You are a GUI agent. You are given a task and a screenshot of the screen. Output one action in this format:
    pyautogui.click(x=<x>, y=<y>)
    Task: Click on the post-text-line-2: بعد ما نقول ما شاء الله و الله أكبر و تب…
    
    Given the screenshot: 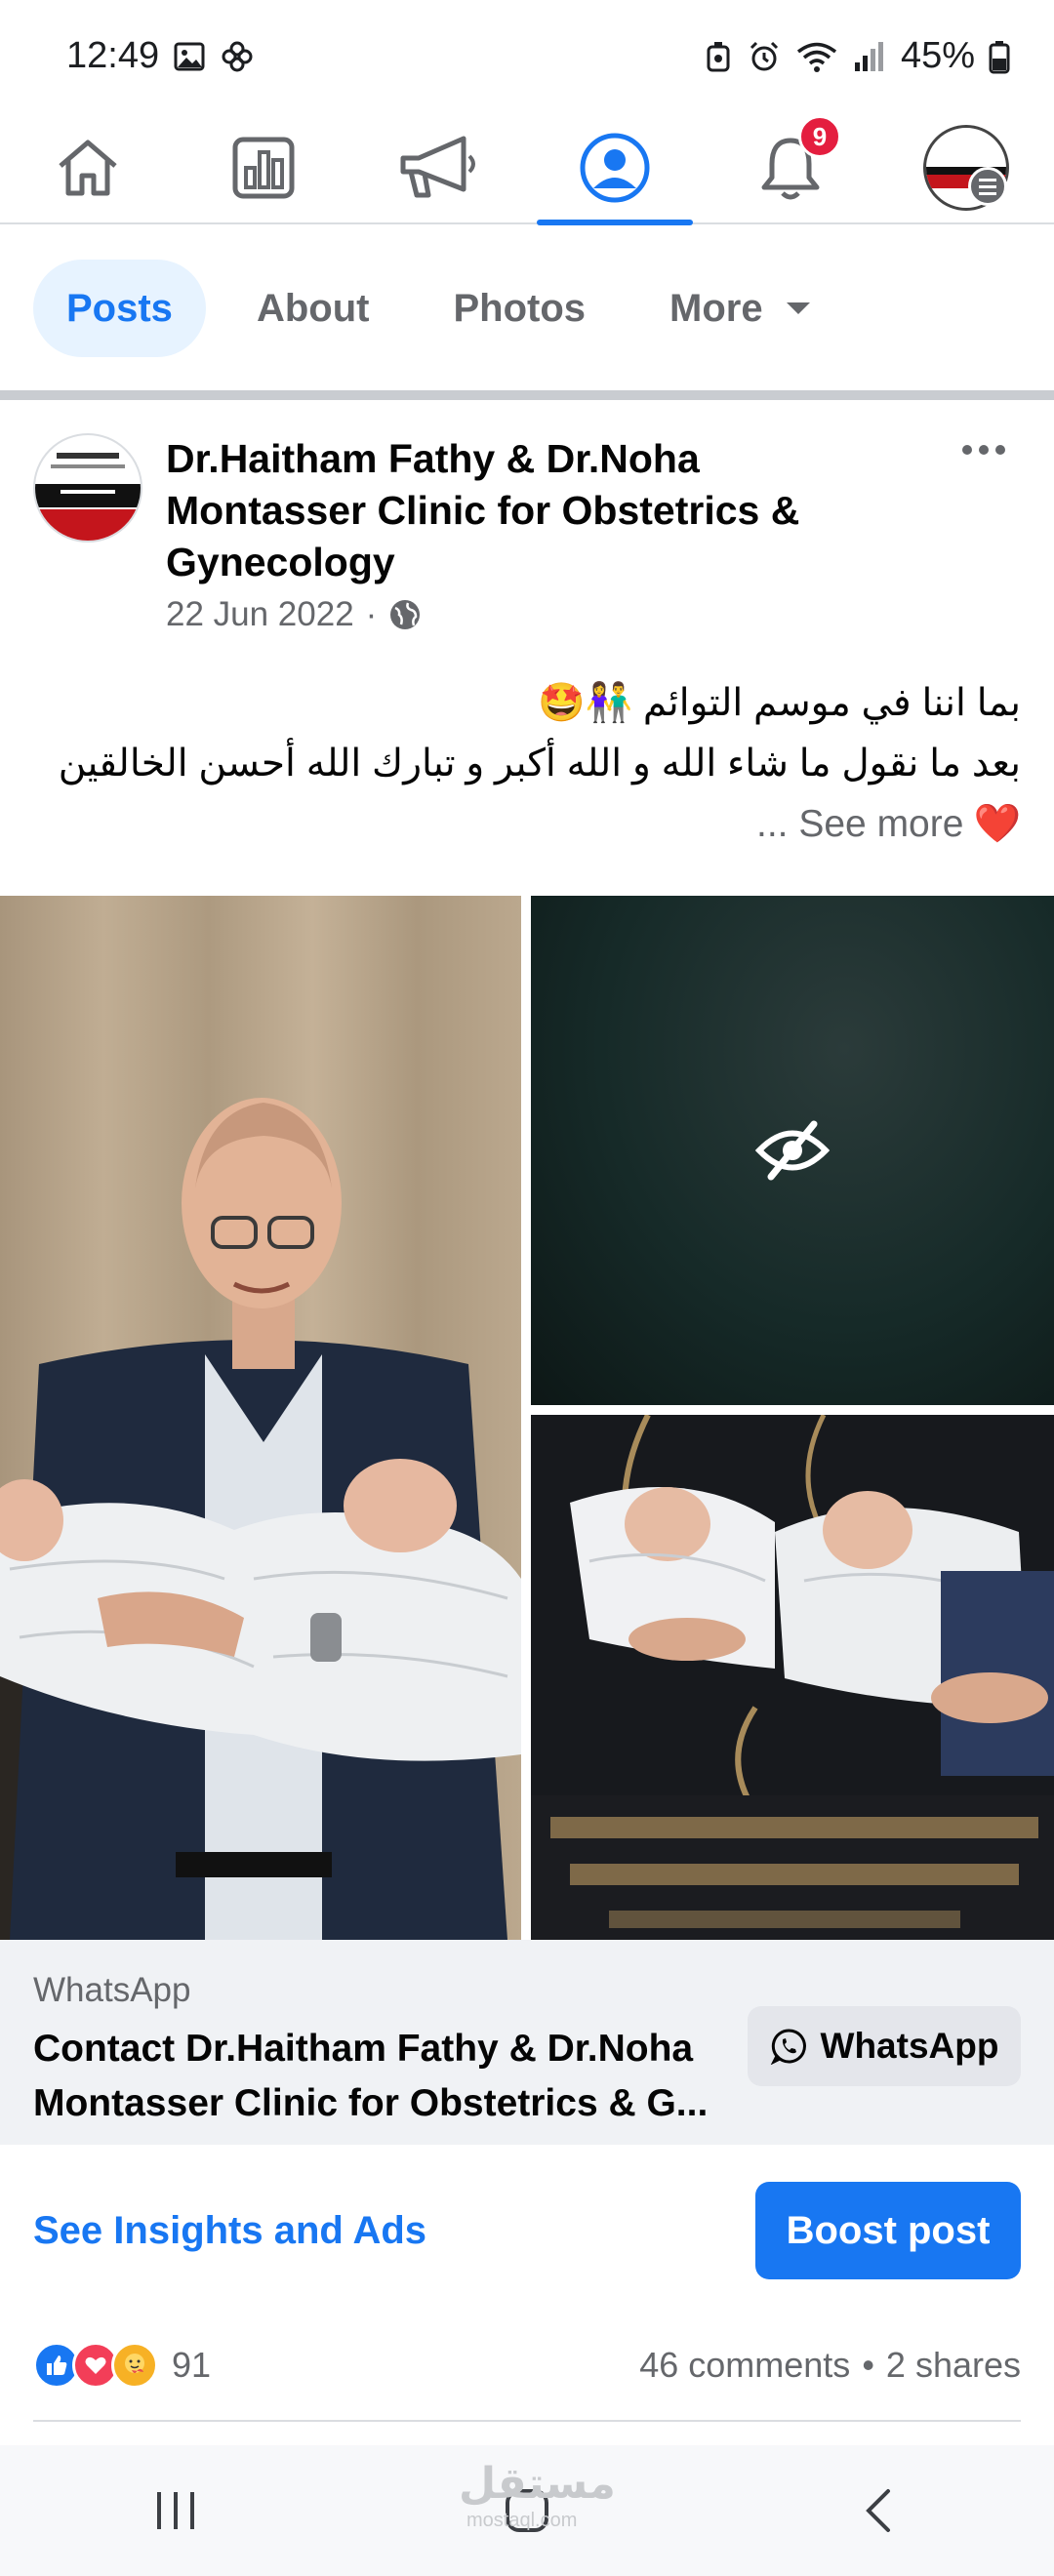 What is the action you would take?
    pyautogui.click(x=539, y=764)
    